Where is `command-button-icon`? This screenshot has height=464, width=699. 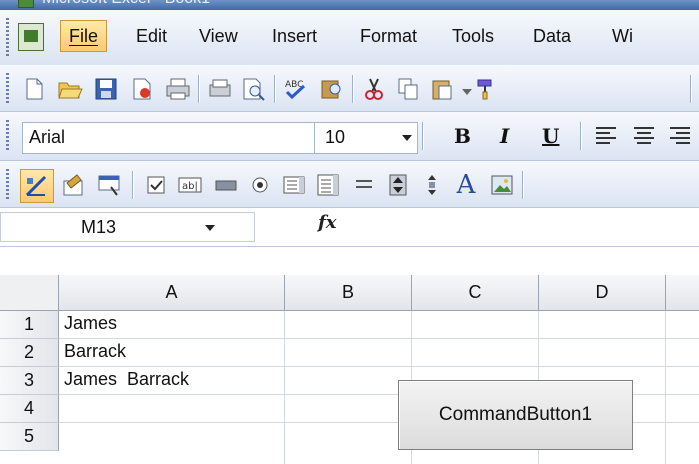 command-button-icon is located at coordinates (226, 185).